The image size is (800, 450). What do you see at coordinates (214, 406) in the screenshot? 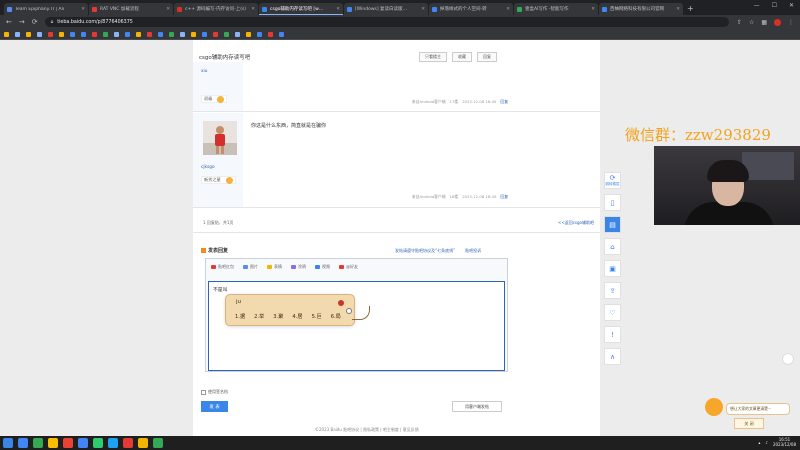
I see `publish-button: 发 表` at bounding box center [214, 406].